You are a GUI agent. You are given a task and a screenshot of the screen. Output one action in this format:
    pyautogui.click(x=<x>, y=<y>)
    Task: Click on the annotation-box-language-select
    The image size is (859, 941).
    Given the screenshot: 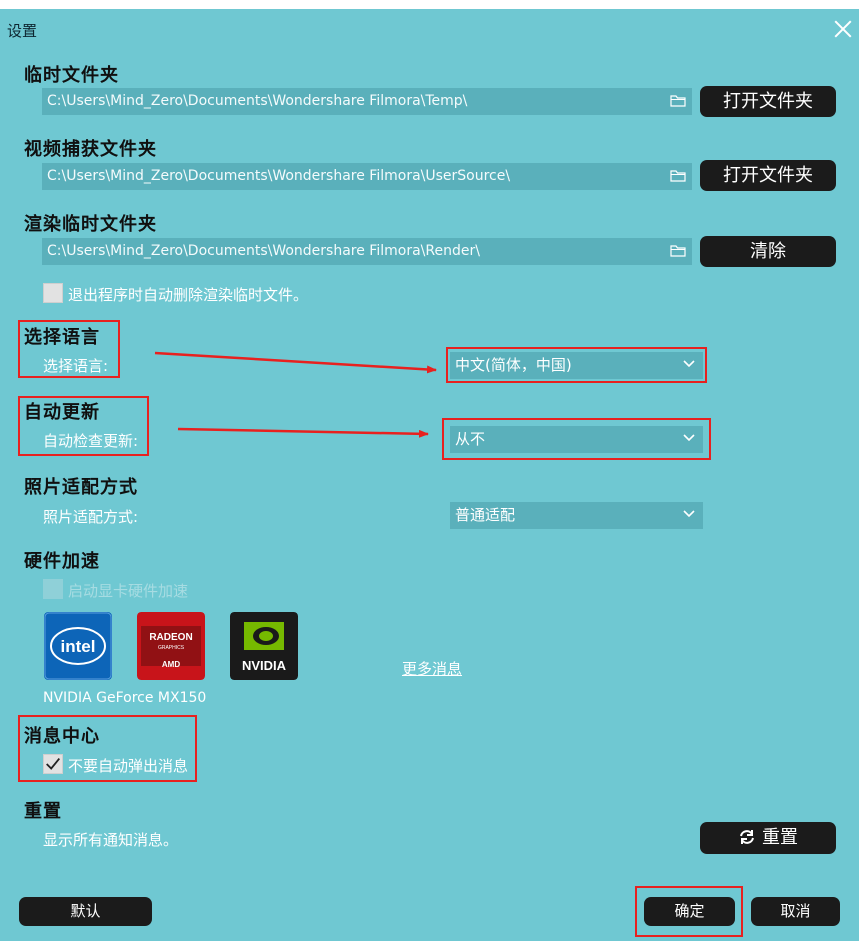 What is the action you would take?
    pyautogui.click(x=576, y=365)
    